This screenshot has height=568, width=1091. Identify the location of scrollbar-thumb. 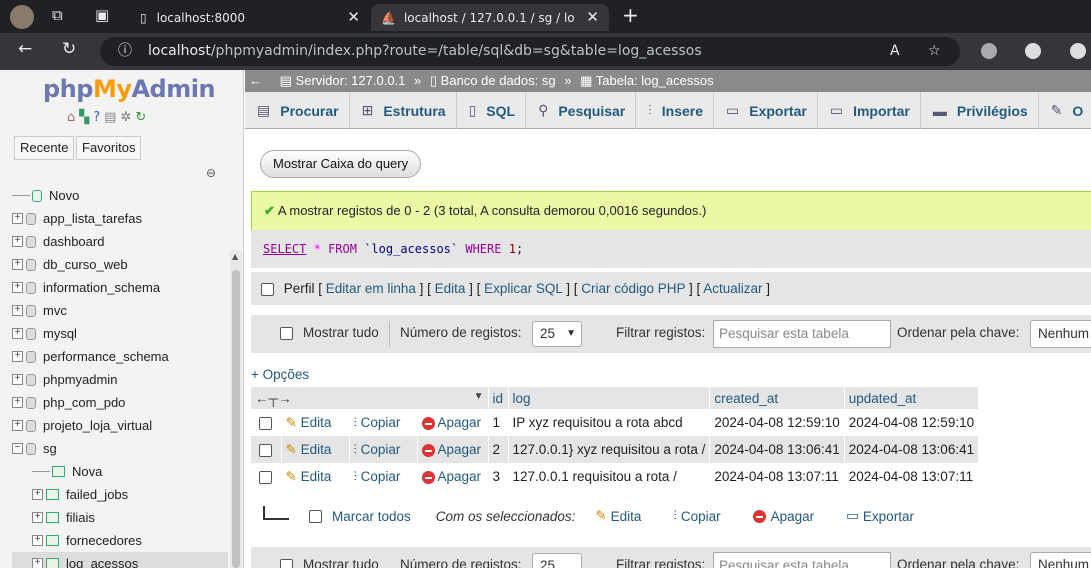
(236, 419).